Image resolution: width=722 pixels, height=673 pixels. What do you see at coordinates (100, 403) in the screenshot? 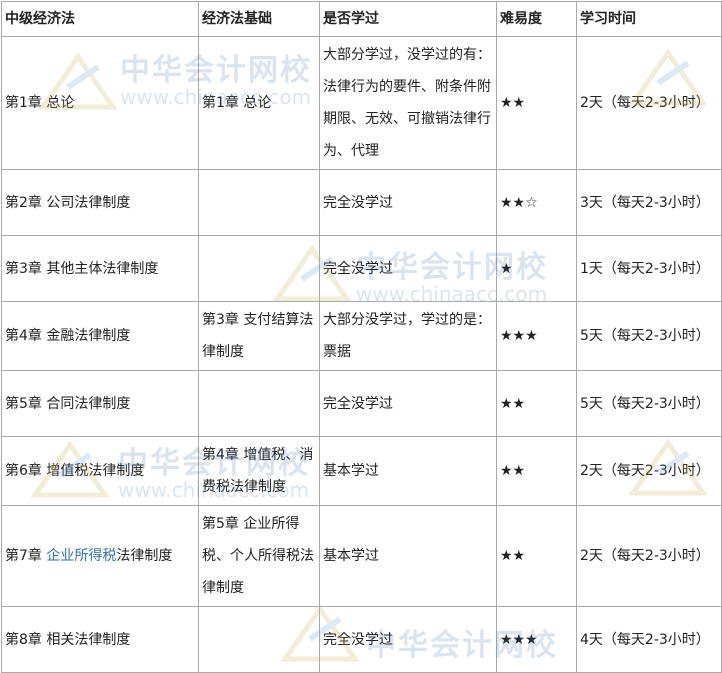
I see `cell-chapter: 第5章 合同法律制度` at bounding box center [100, 403].